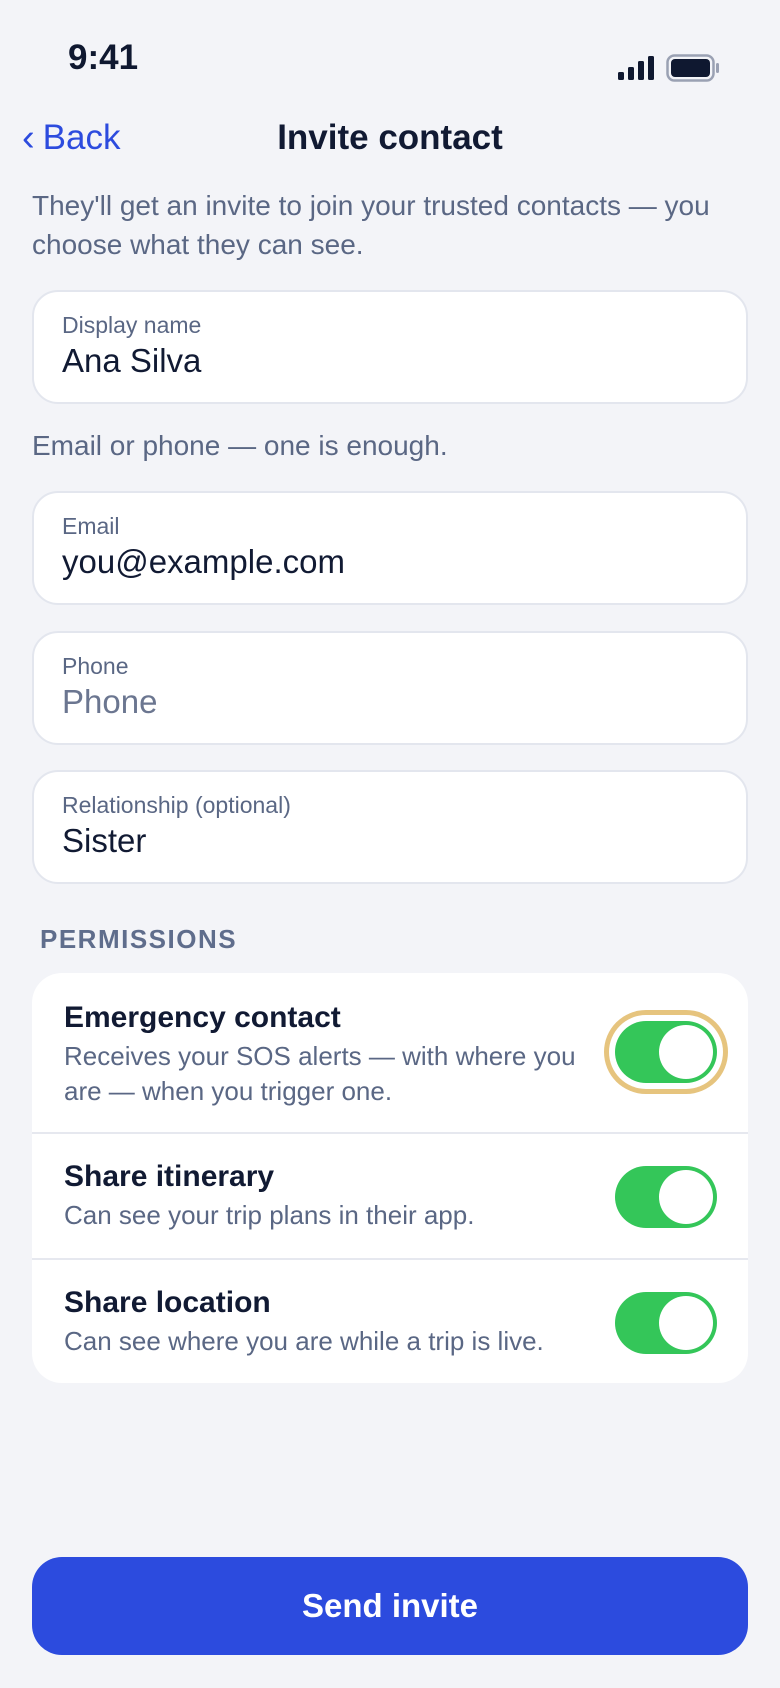  I want to click on permission-title: Share location, so click(167, 1302).